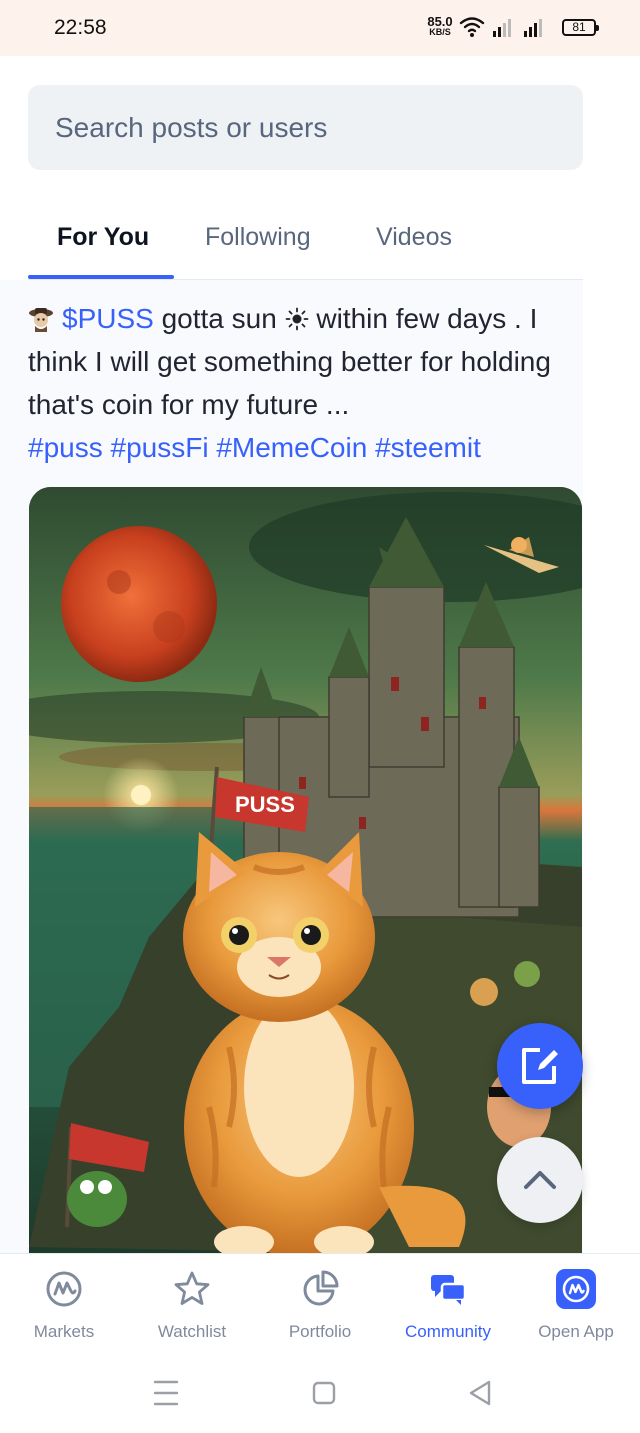 The width and height of the screenshot is (640, 1433). Describe the element at coordinates (296, 319) in the screenshot. I see `sun-icon` at that location.